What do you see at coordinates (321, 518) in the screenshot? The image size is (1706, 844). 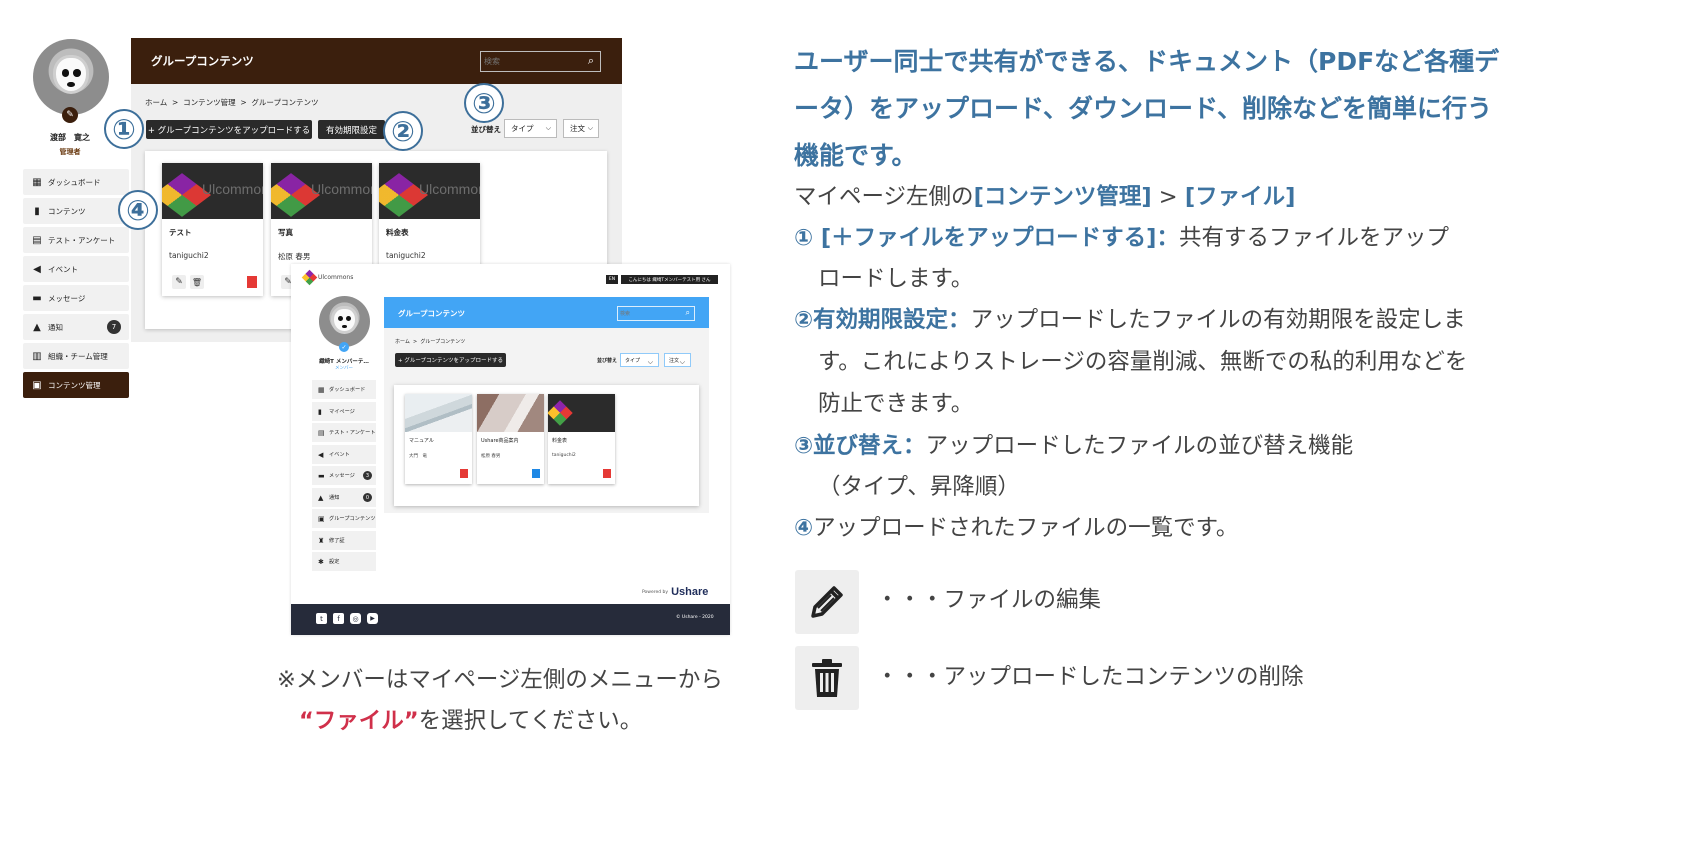 I see `content-icon: ▣` at bounding box center [321, 518].